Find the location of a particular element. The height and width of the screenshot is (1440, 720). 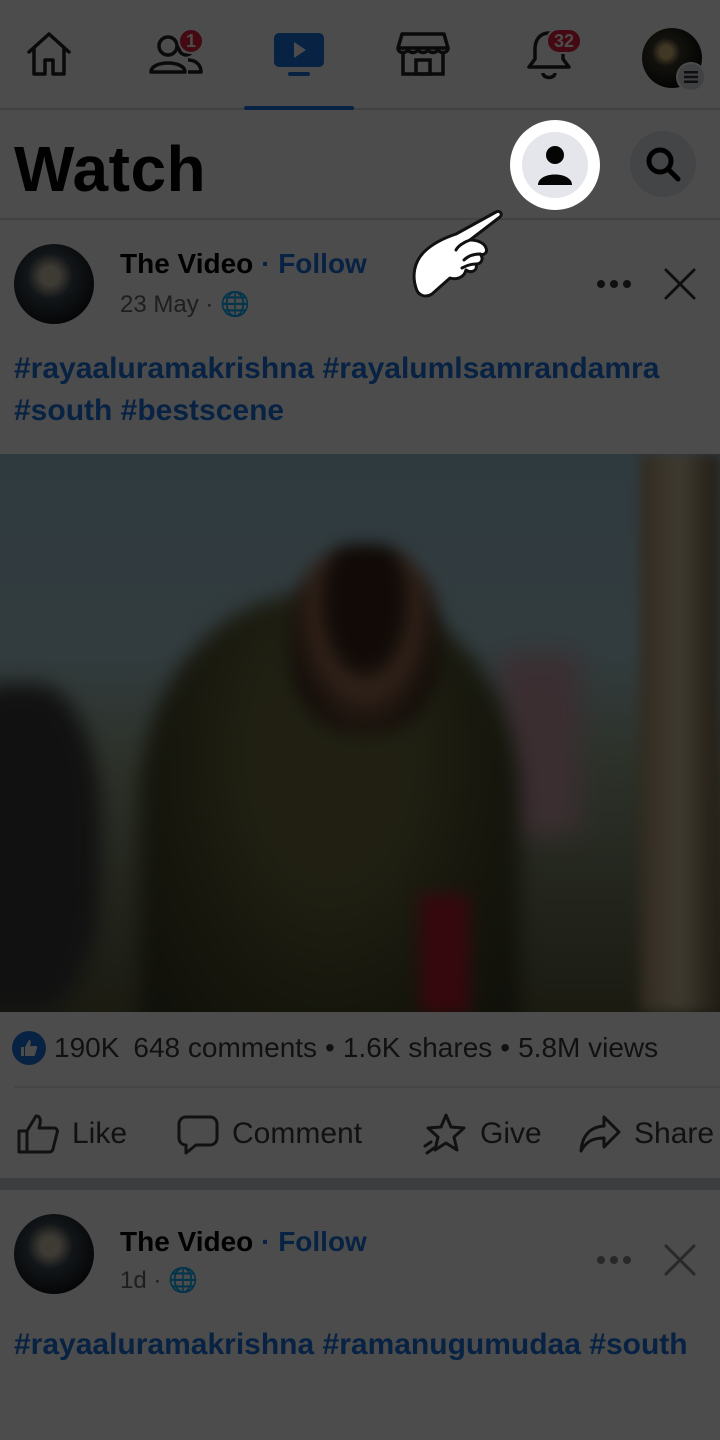

post-separator is located at coordinates (360, 1184).